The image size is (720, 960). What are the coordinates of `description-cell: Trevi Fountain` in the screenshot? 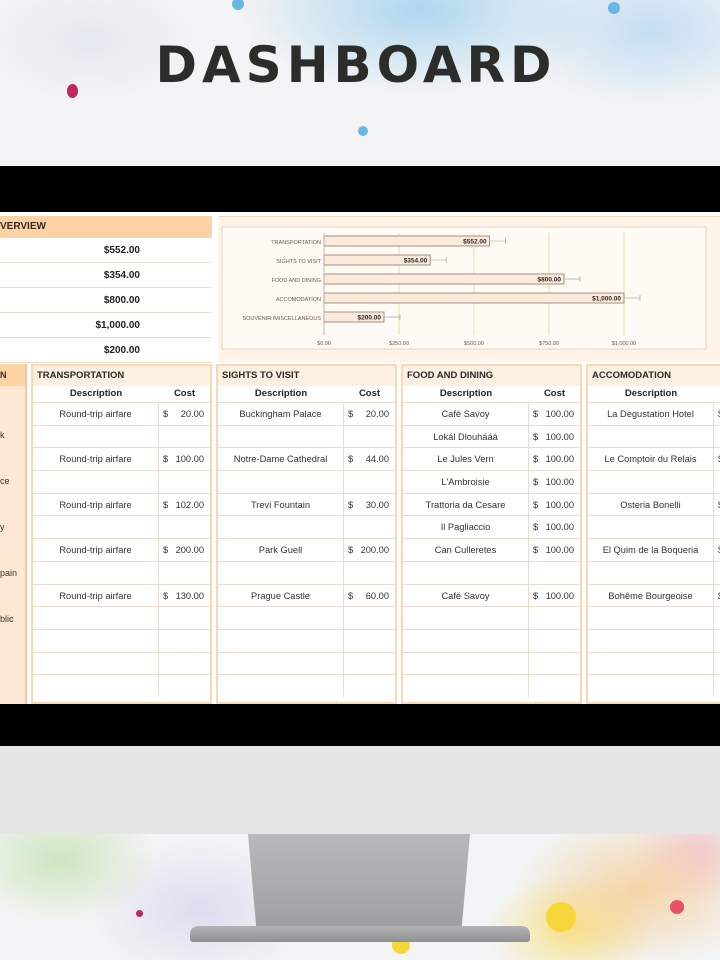 It's located at (281, 504).